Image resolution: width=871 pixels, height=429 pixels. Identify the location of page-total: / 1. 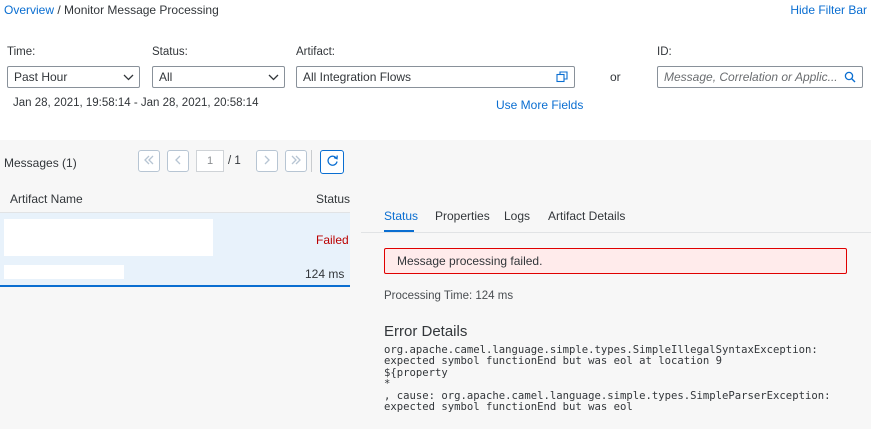
(234, 161).